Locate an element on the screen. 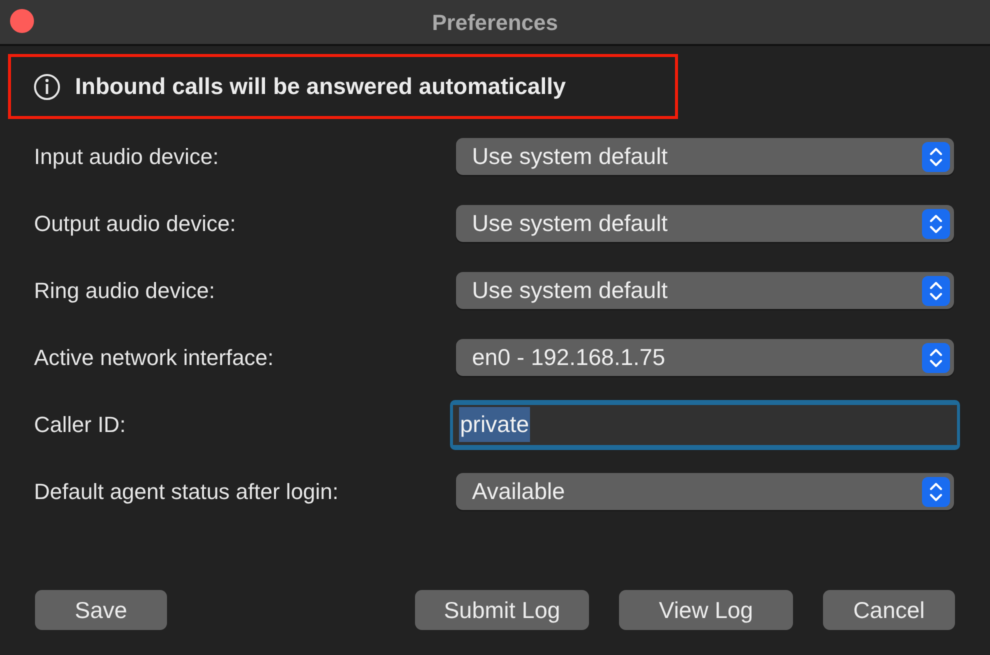 The image size is (990, 655). field-label: Caller ID: is located at coordinates (80, 425).